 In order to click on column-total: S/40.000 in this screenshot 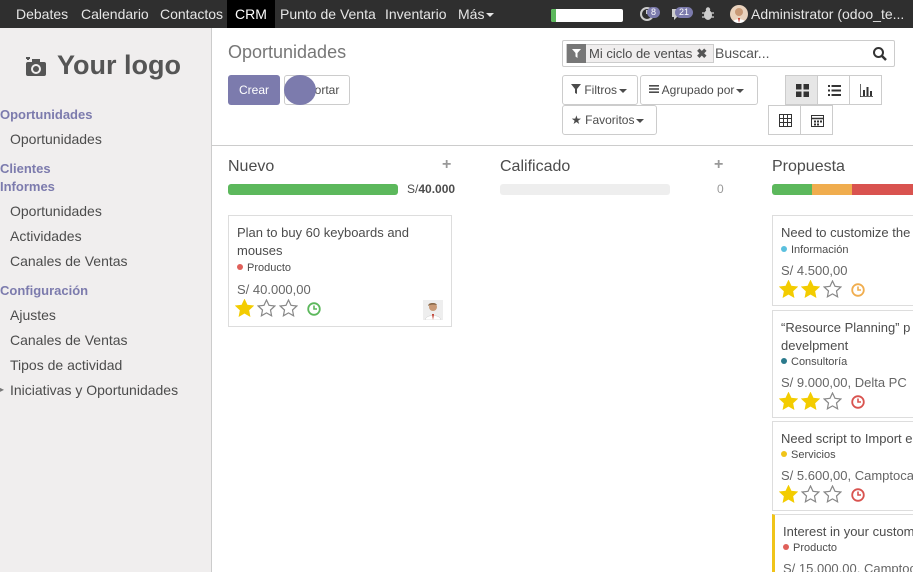, I will do `click(431, 189)`.